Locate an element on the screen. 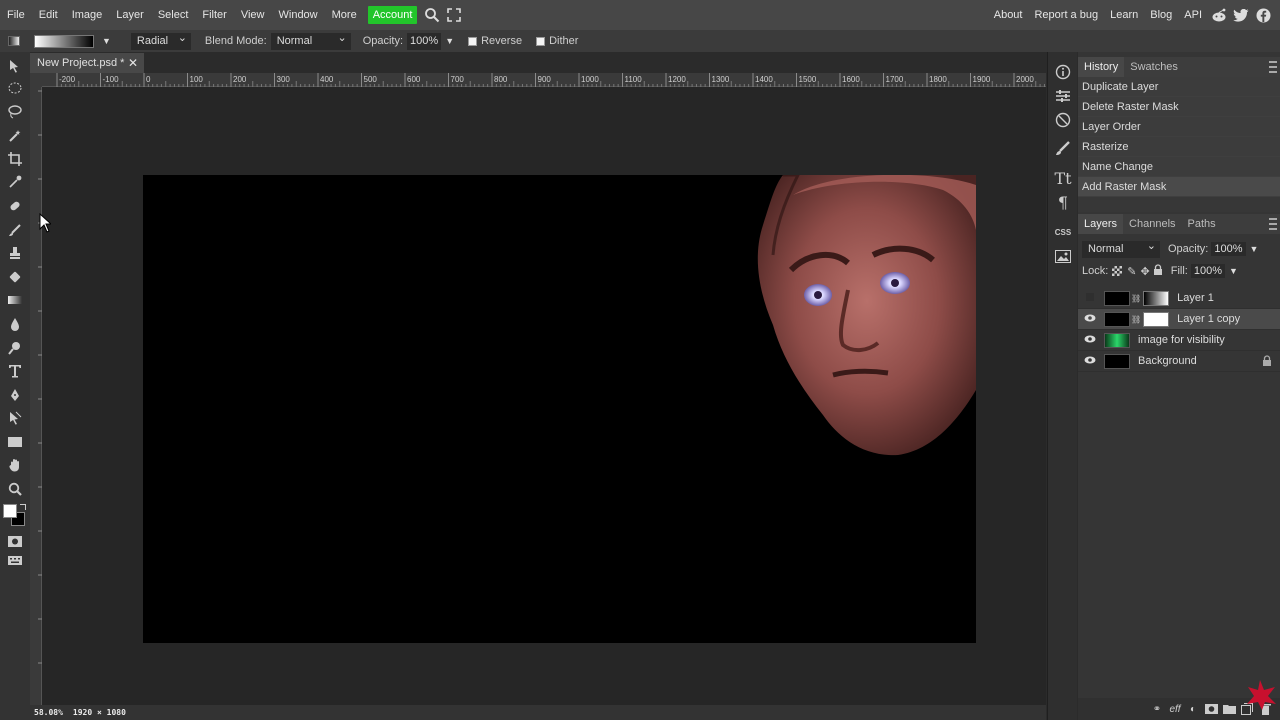 The width and height of the screenshot is (1280, 720). lasso-tool-icon is located at coordinates (15, 112).